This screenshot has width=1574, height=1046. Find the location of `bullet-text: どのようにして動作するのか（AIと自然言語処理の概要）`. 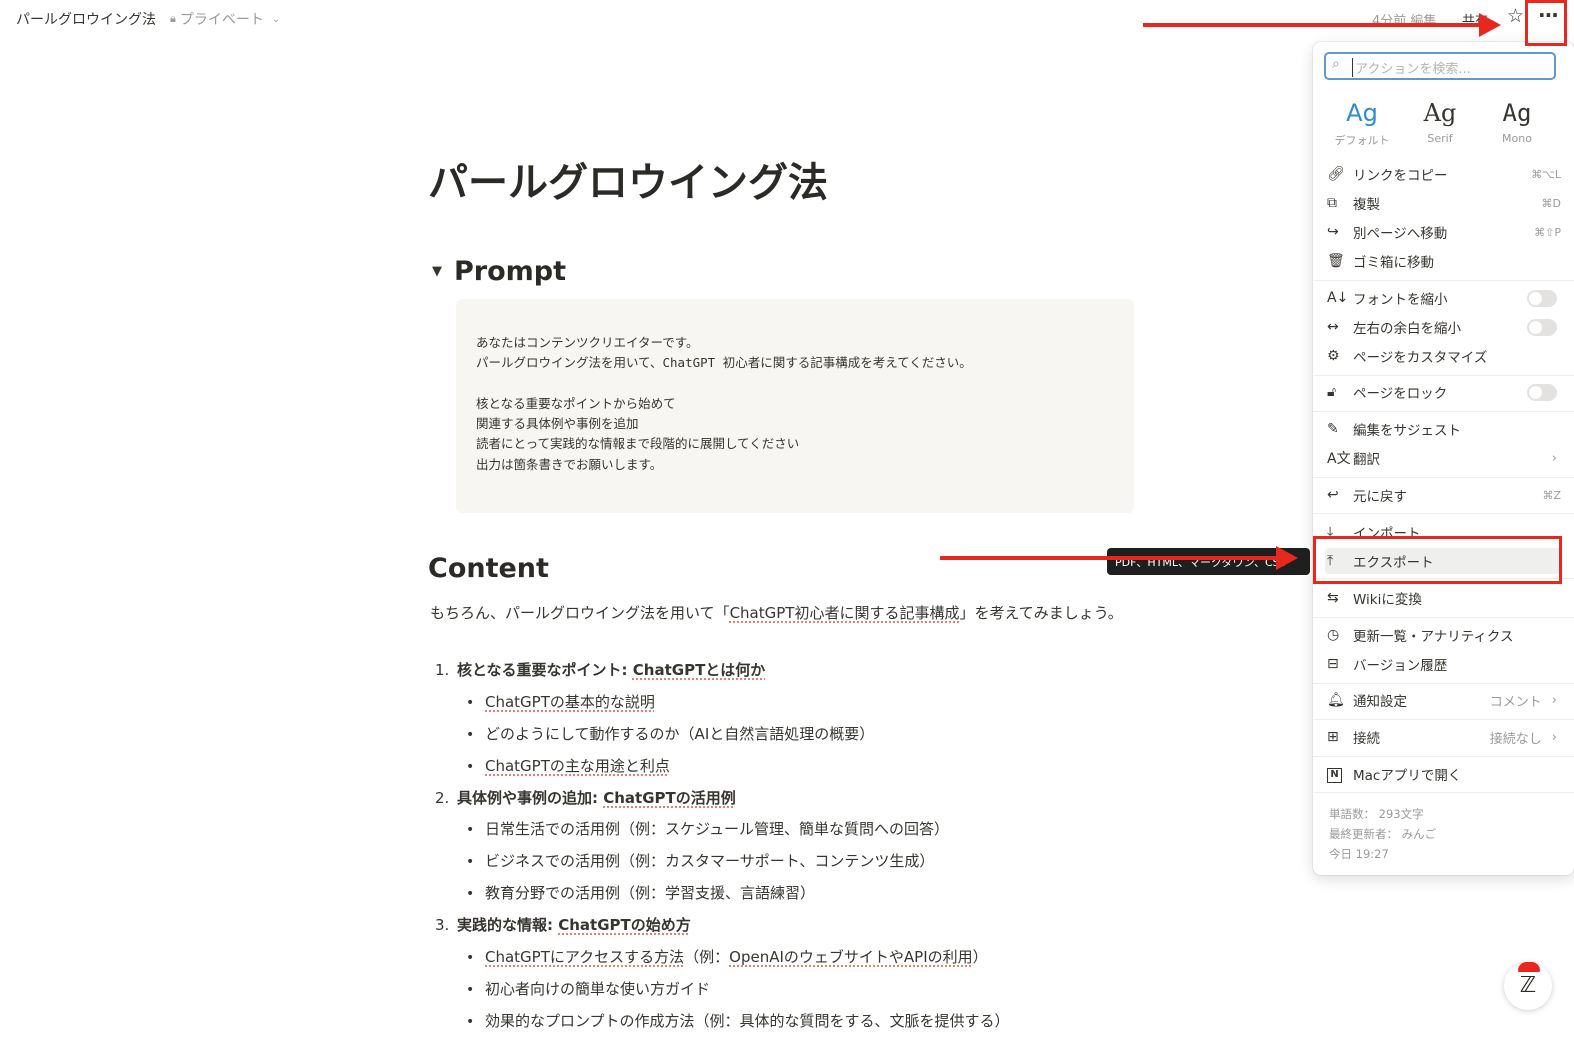

bullet-text: どのようにして動作するのか（AIと自然言語処理の概要） is located at coordinates (680, 734).